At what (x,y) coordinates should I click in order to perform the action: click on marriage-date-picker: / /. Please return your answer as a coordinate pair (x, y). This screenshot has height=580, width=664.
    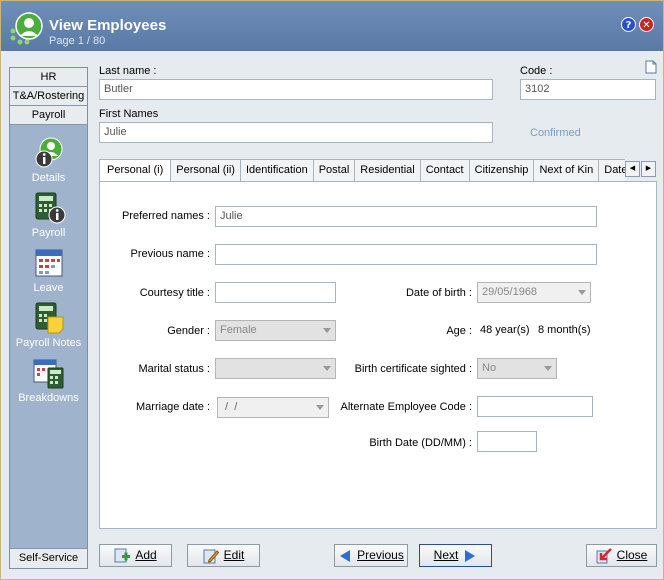
    Looking at the image, I should click on (273, 407).